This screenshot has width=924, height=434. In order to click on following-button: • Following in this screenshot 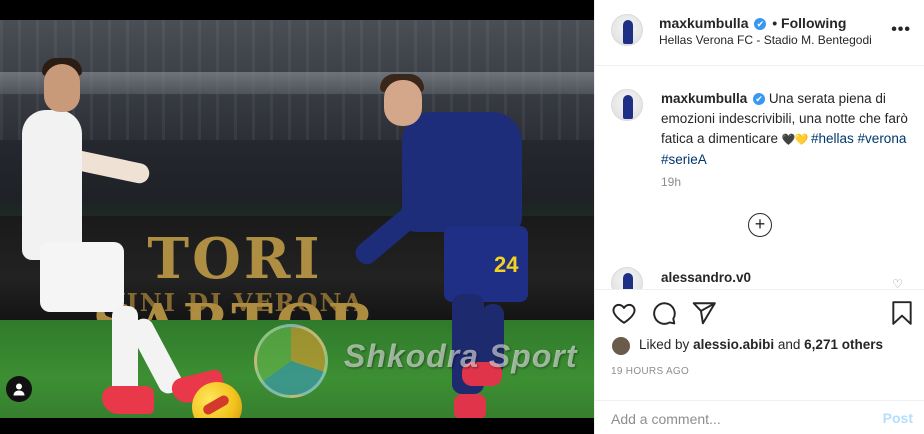, I will do `click(809, 23)`.